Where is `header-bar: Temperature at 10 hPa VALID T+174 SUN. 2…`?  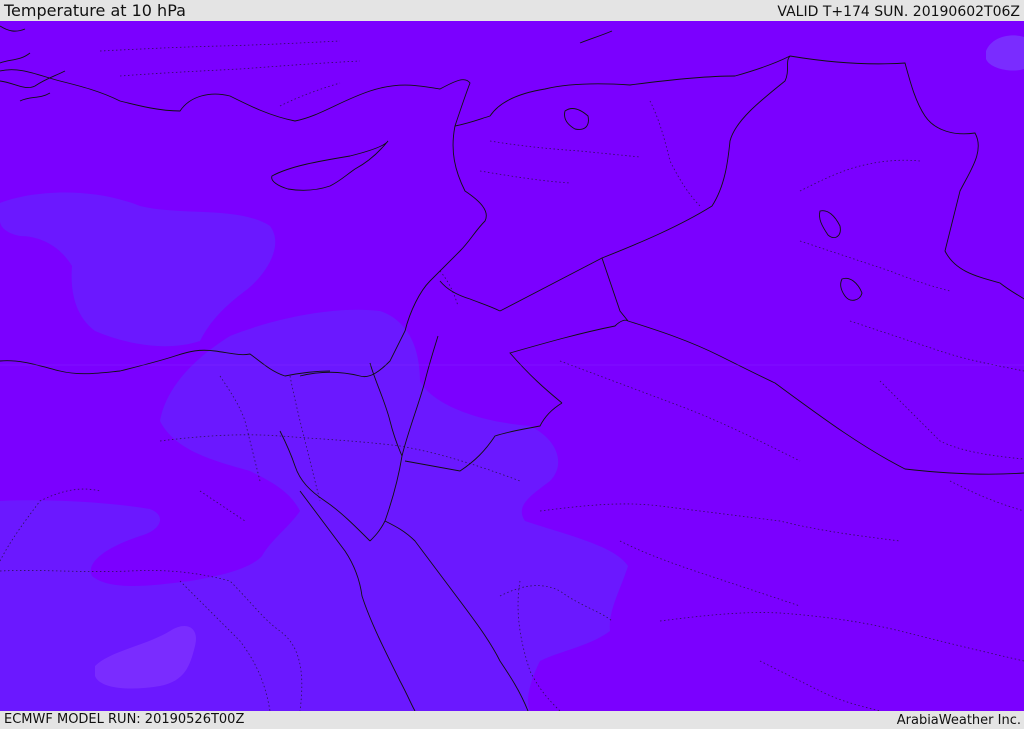
header-bar: Temperature at 10 hPa VALID T+174 SUN. 2… is located at coordinates (512, 10).